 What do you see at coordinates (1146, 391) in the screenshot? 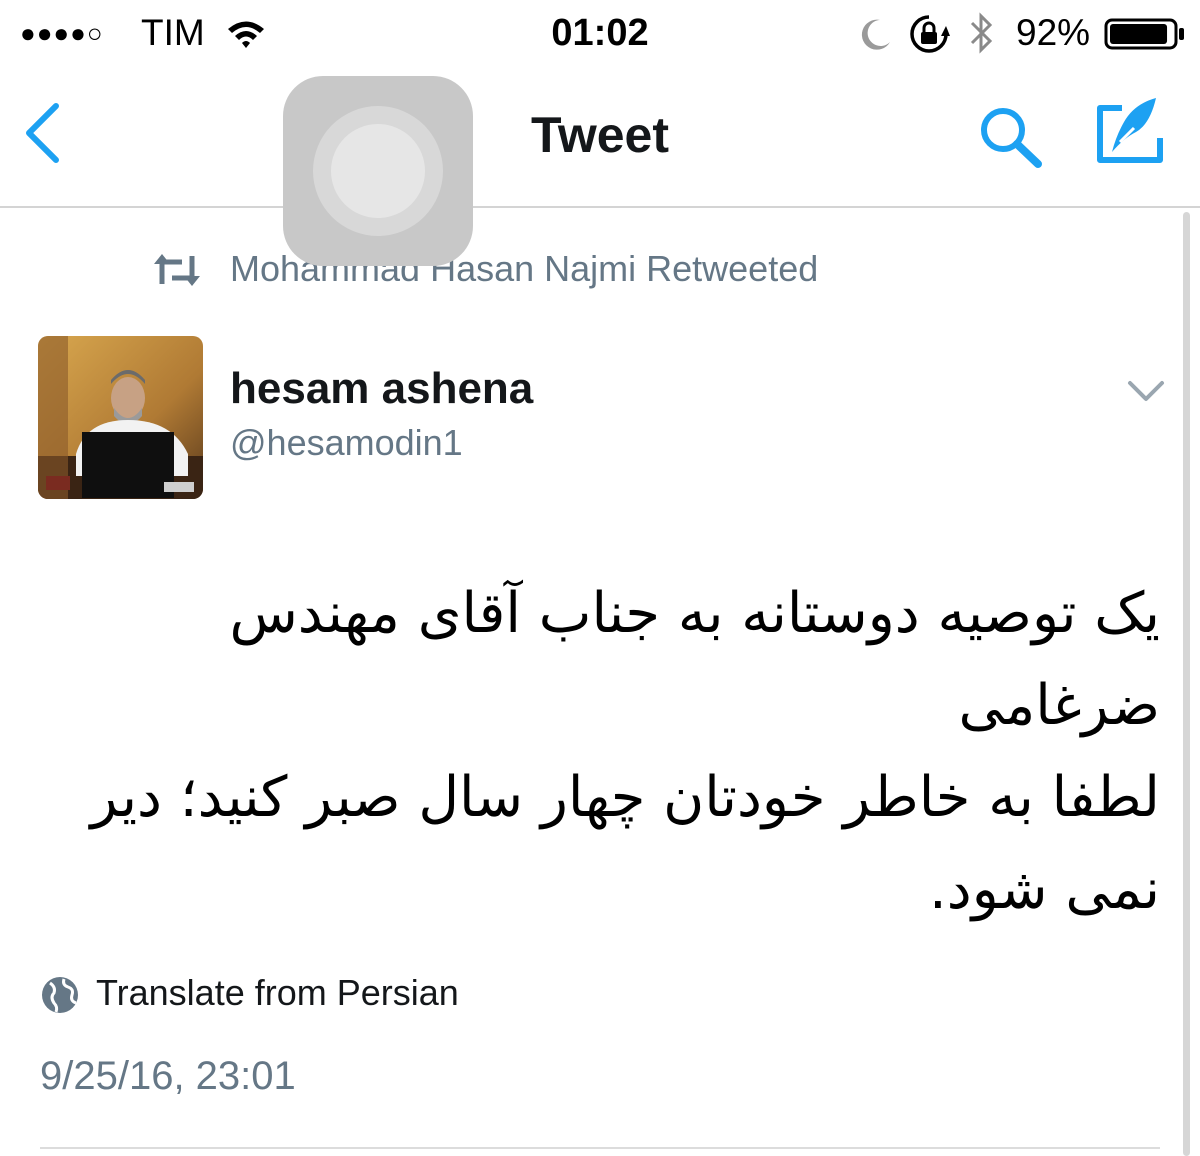
I see `chevron-down-icon` at bounding box center [1146, 391].